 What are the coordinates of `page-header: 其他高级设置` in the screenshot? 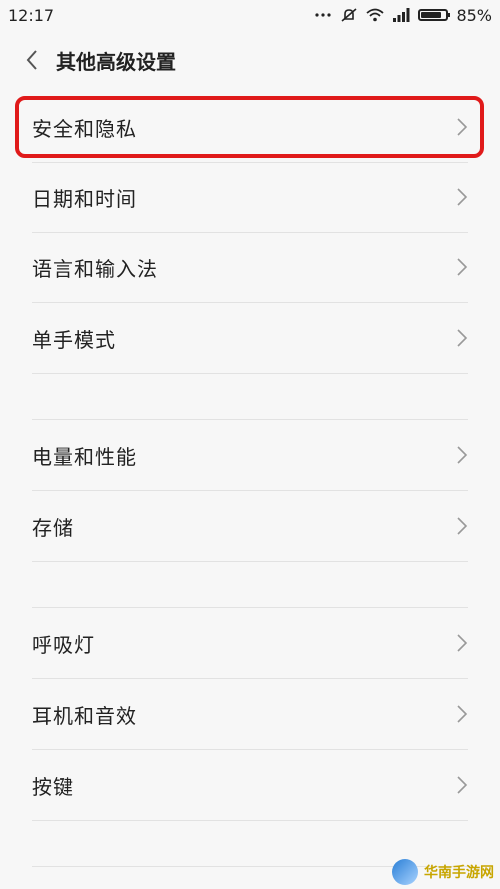 It's located at (250, 60).